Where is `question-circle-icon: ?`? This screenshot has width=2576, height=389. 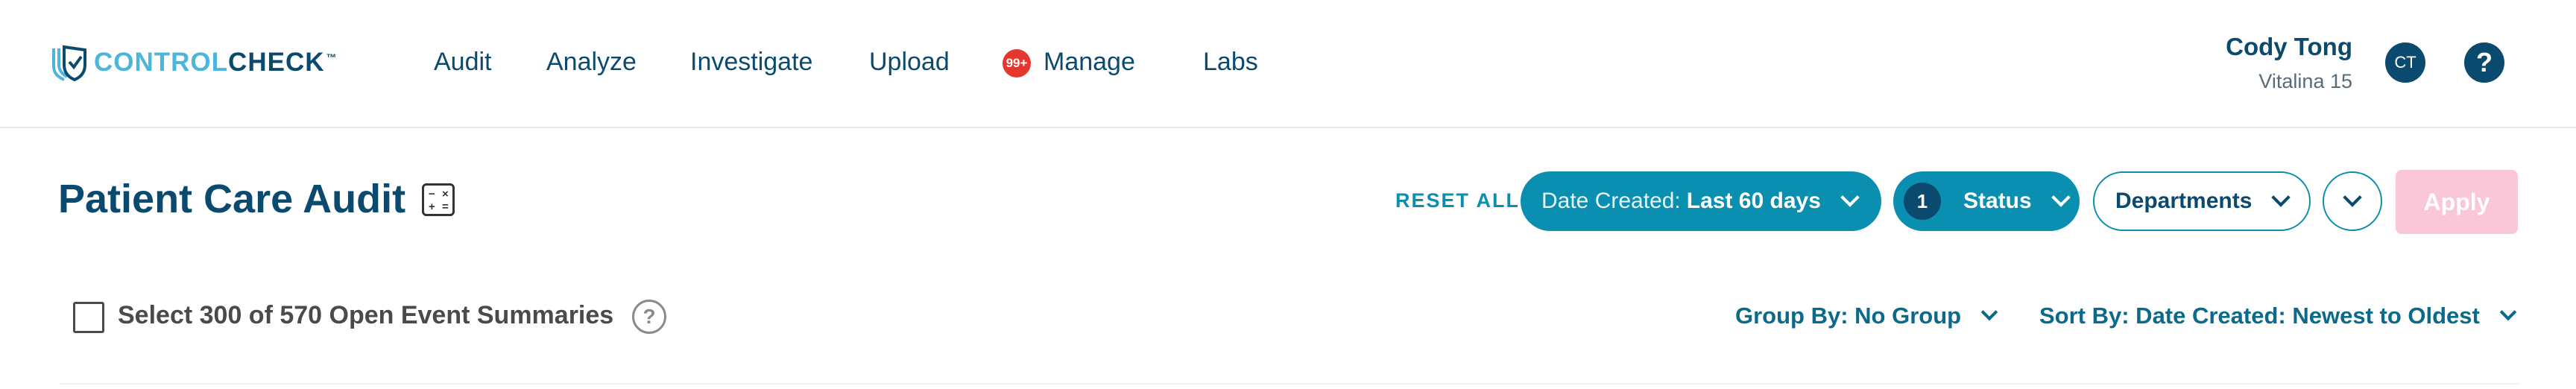
question-circle-icon: ? is located at coordinates (649, 317).